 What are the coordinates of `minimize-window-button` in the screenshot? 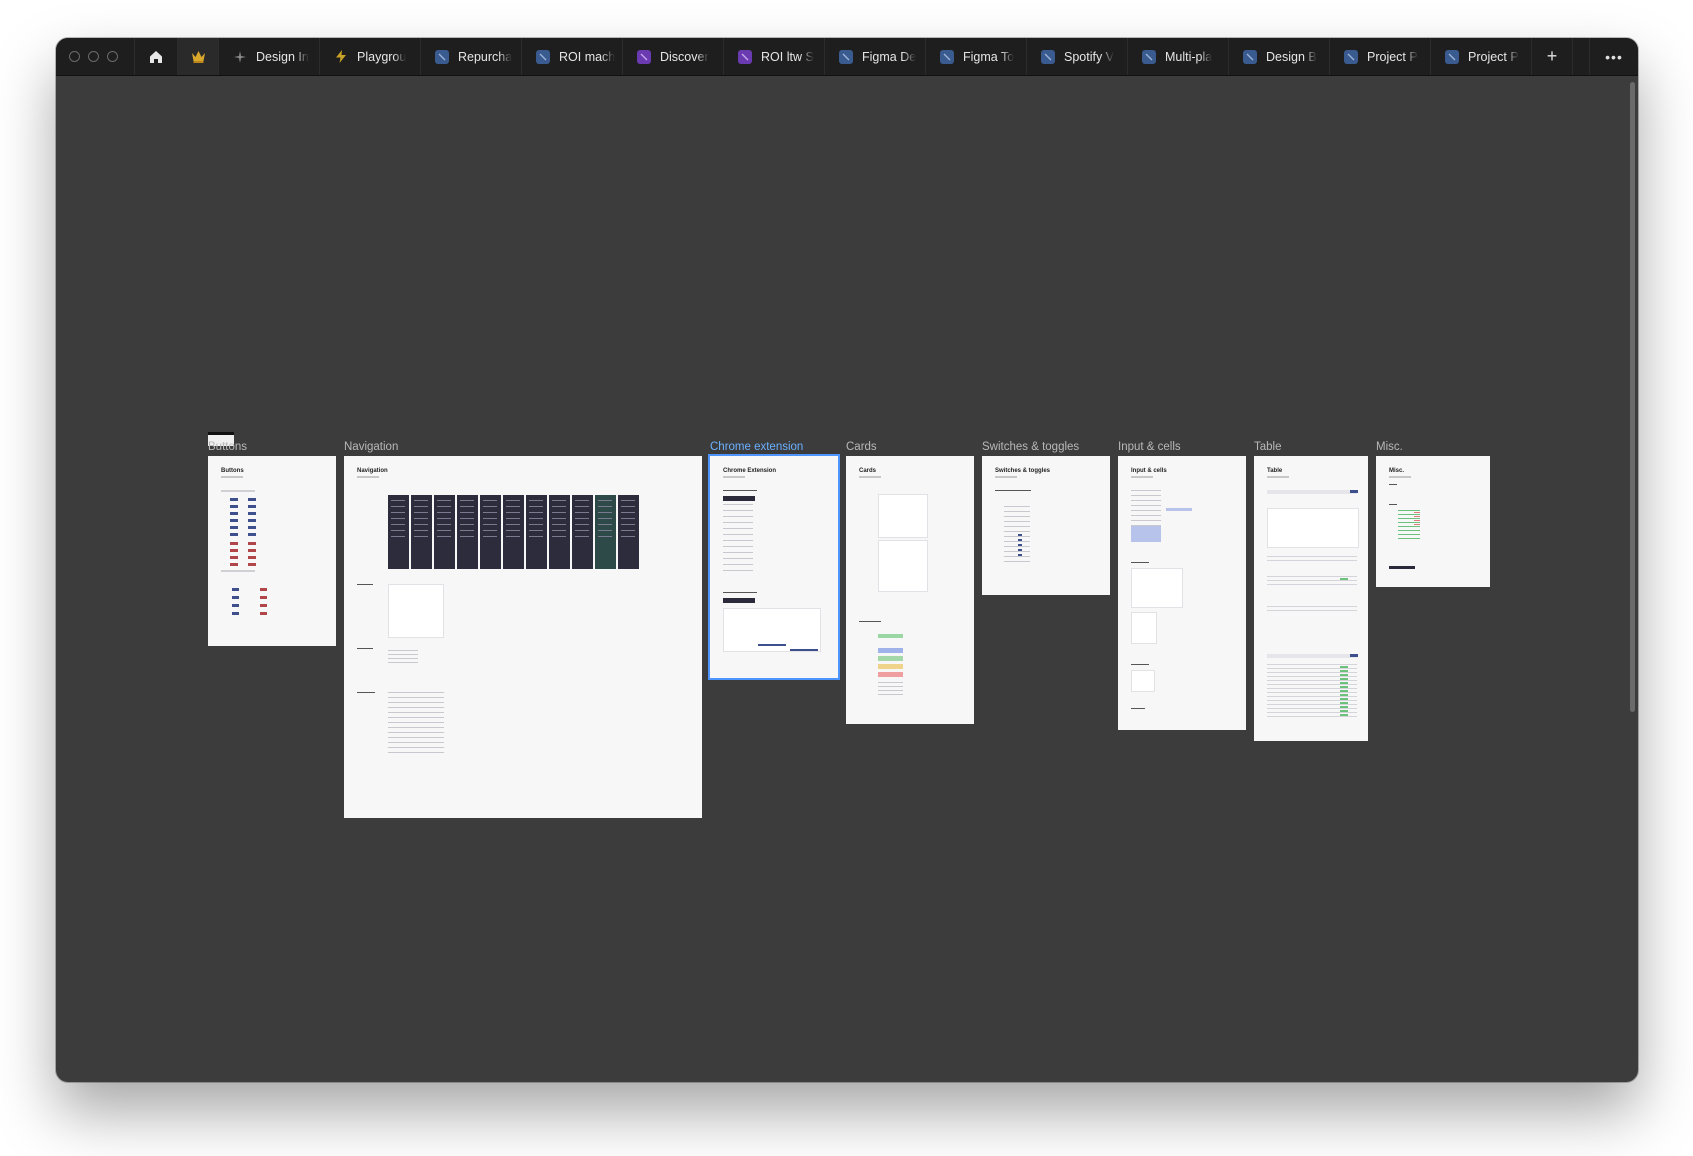 It's located at (93, 56).